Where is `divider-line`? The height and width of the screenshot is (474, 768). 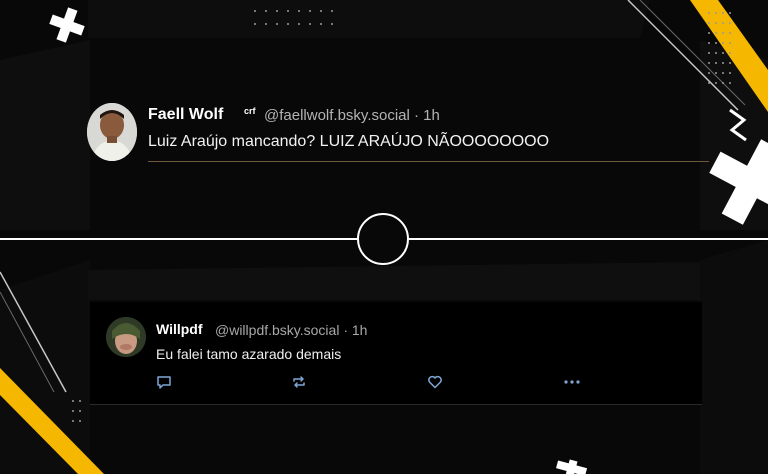
divider-line is located at coordinates (428, 161).